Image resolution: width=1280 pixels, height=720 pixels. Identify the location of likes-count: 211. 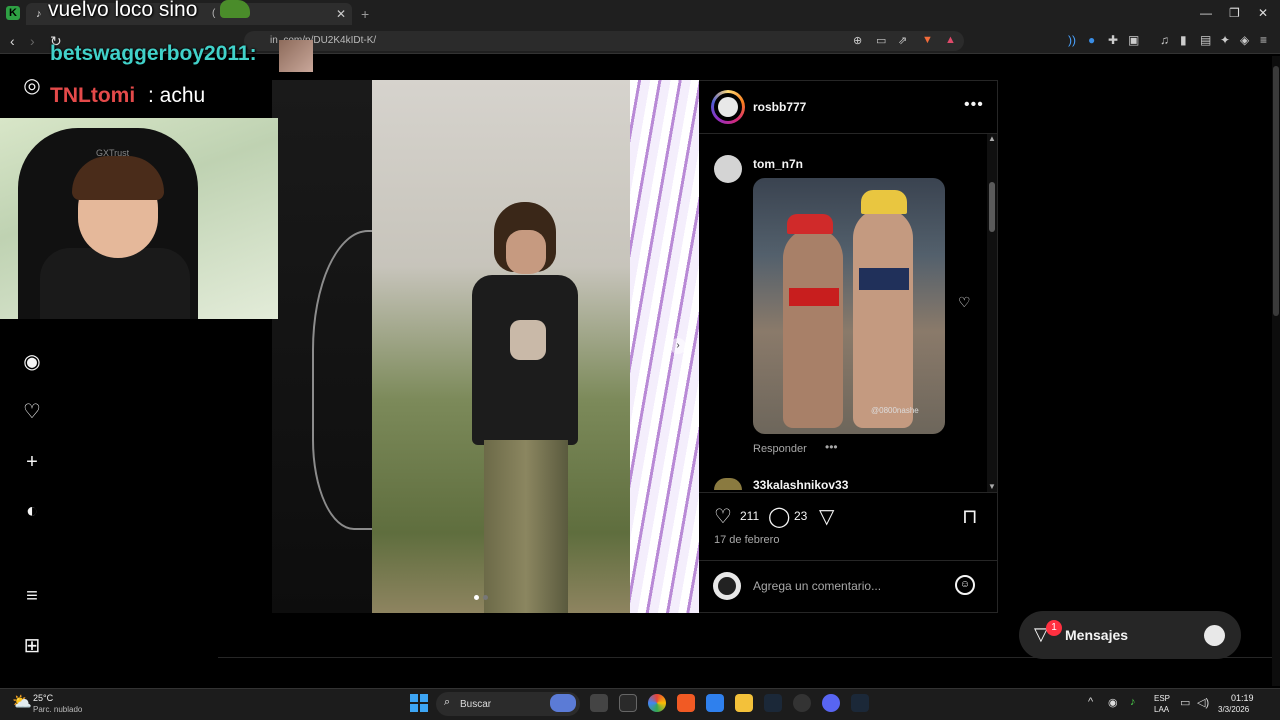
(749, 516).